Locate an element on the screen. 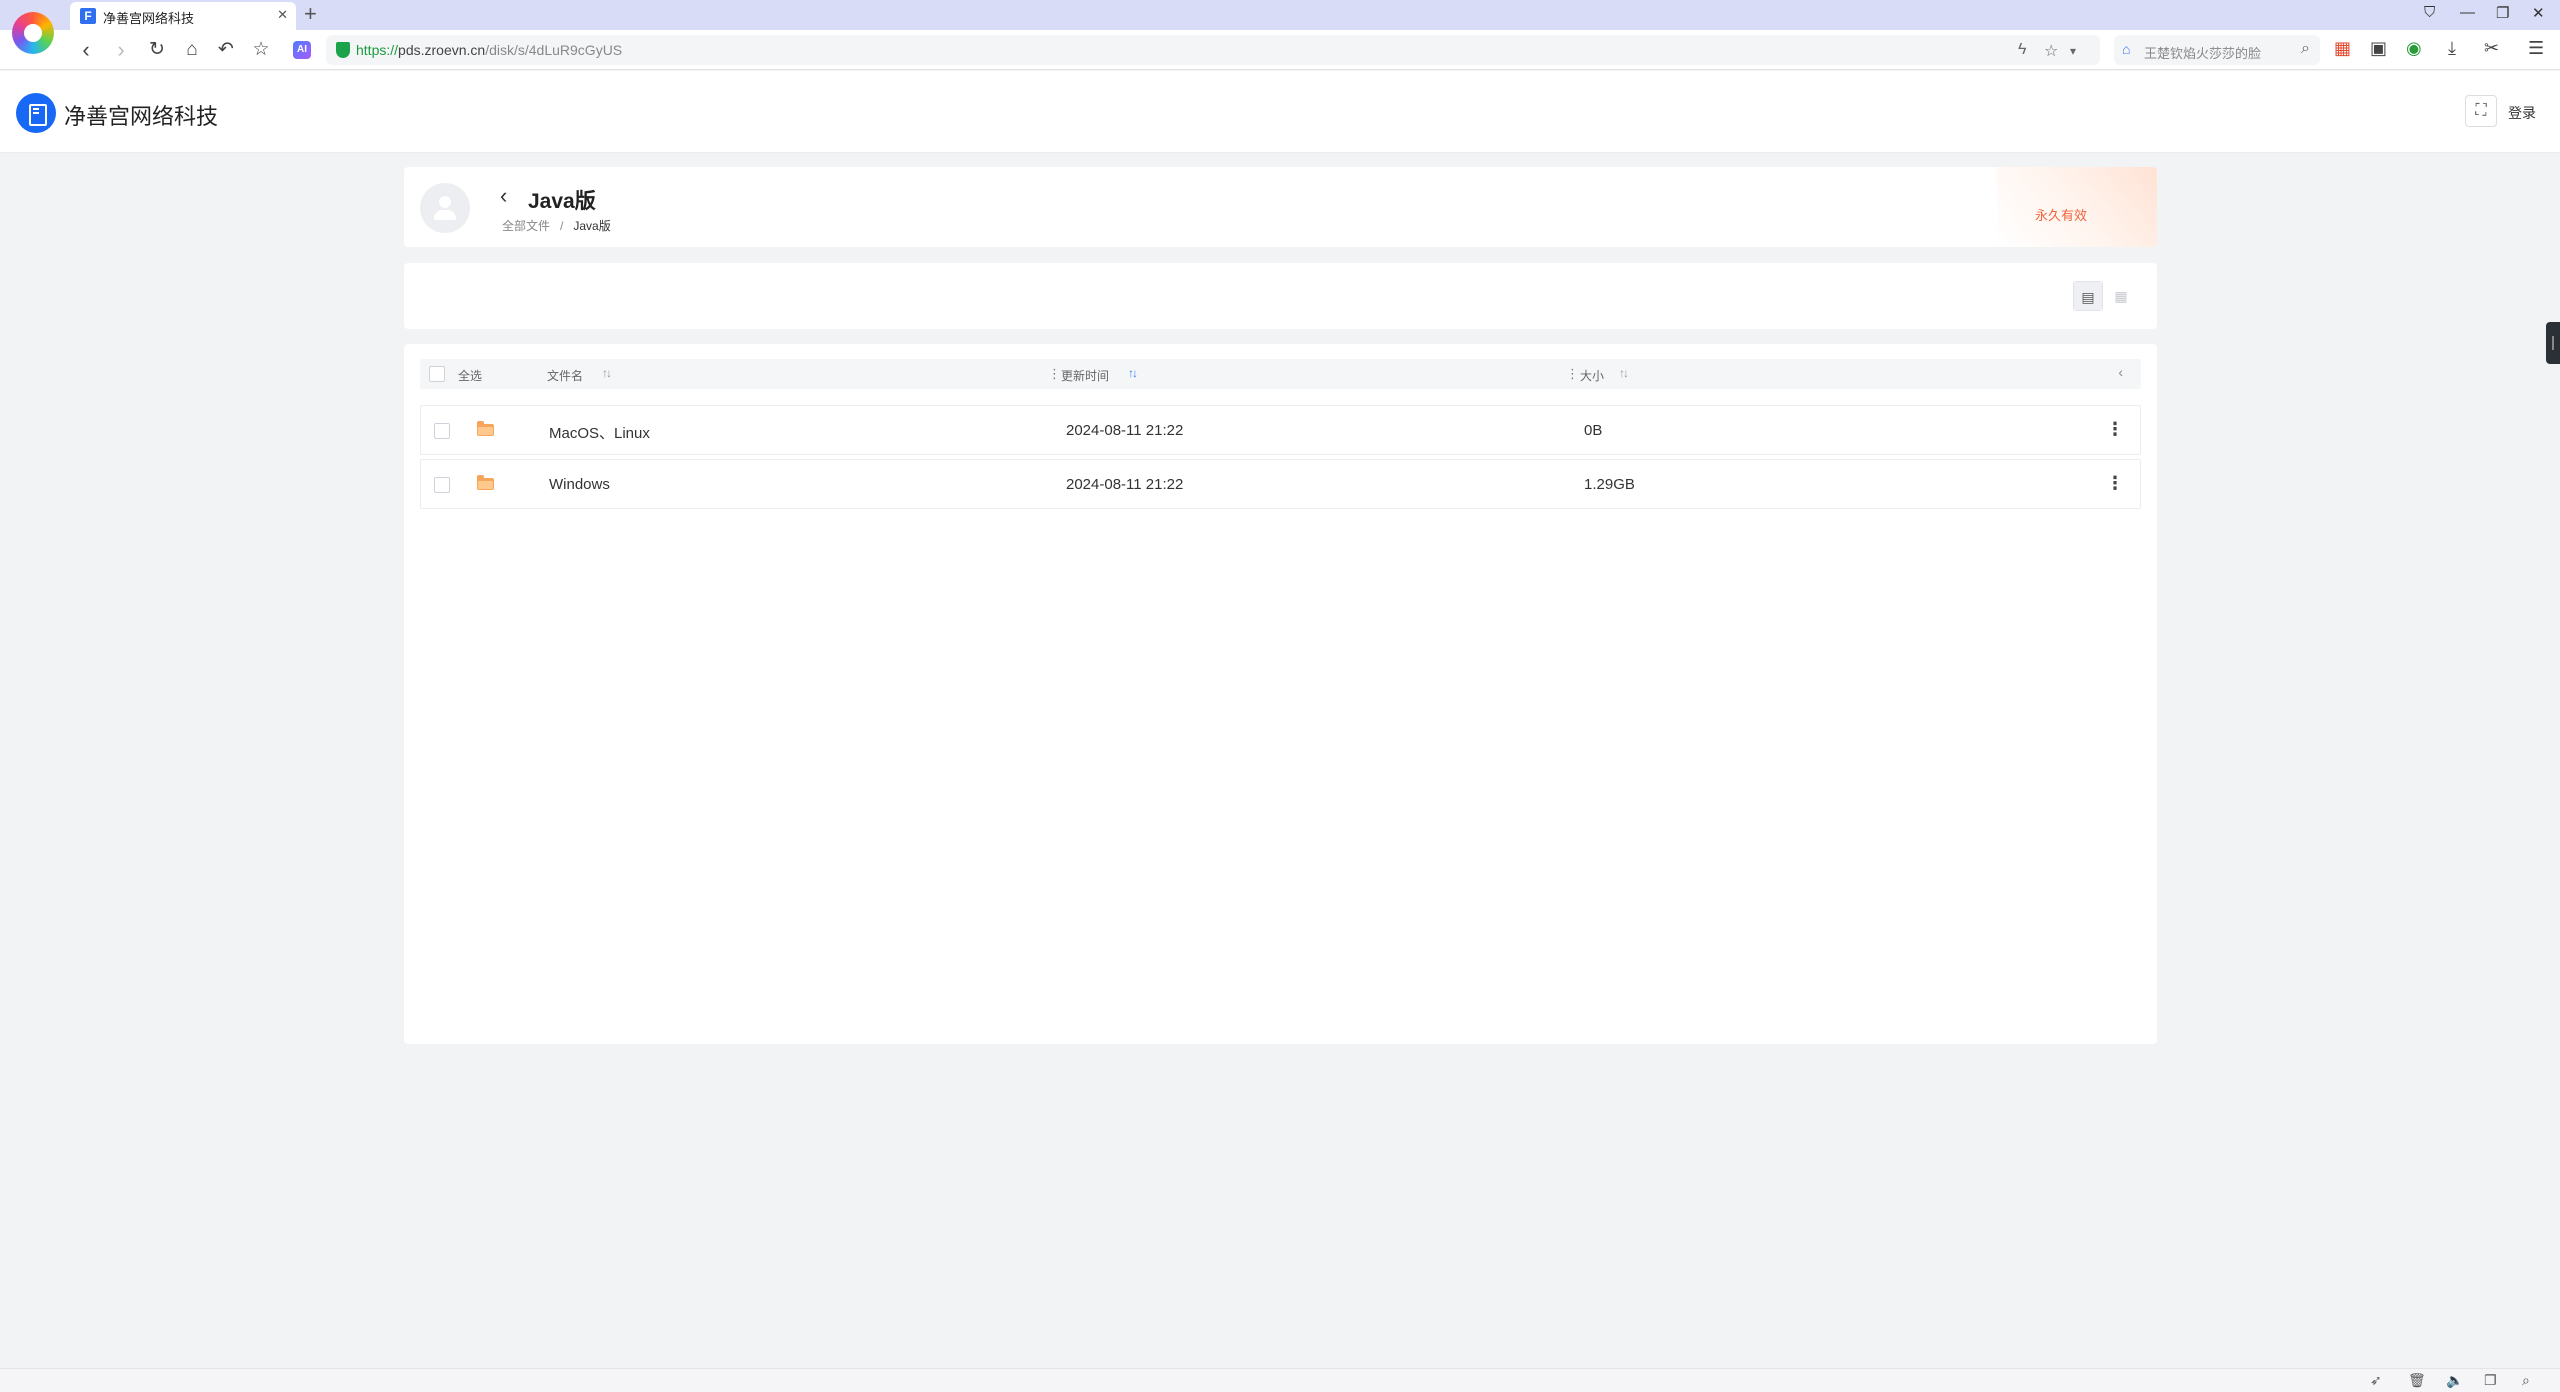  favorite-star-icon: ☆ is located at coordinates (2051, 51).